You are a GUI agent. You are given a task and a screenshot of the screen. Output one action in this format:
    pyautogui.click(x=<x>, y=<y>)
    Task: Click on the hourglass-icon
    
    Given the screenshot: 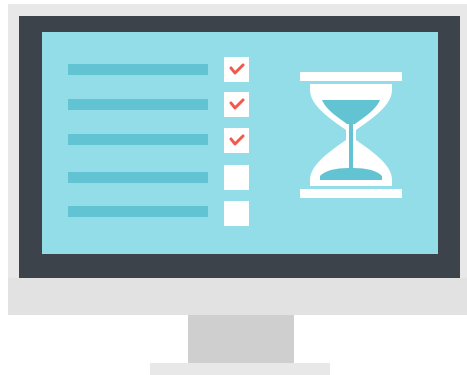 What is the action you would take?
    pyautogui.click(x=351, y=135)
    